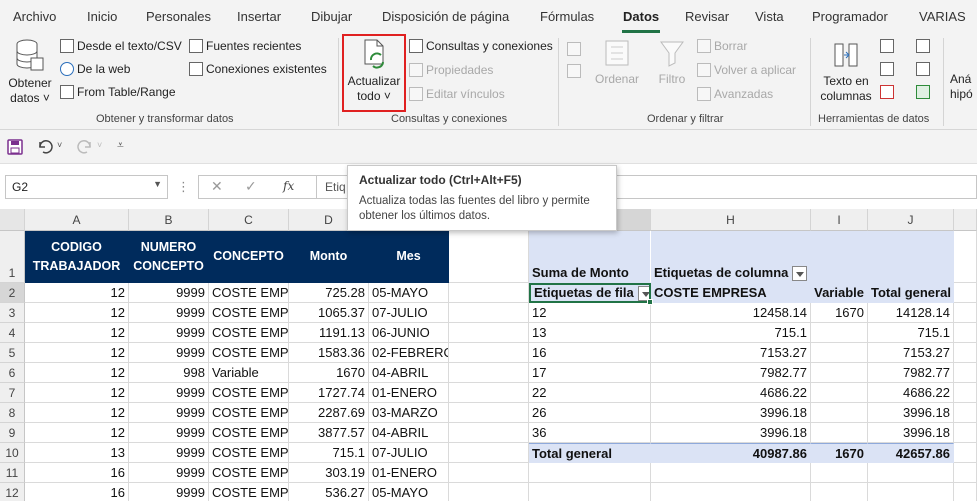  What do you see at coordinates (731, 220) in the screenshot?
I see `column-header-h: H` at bounding box center [731, 220].